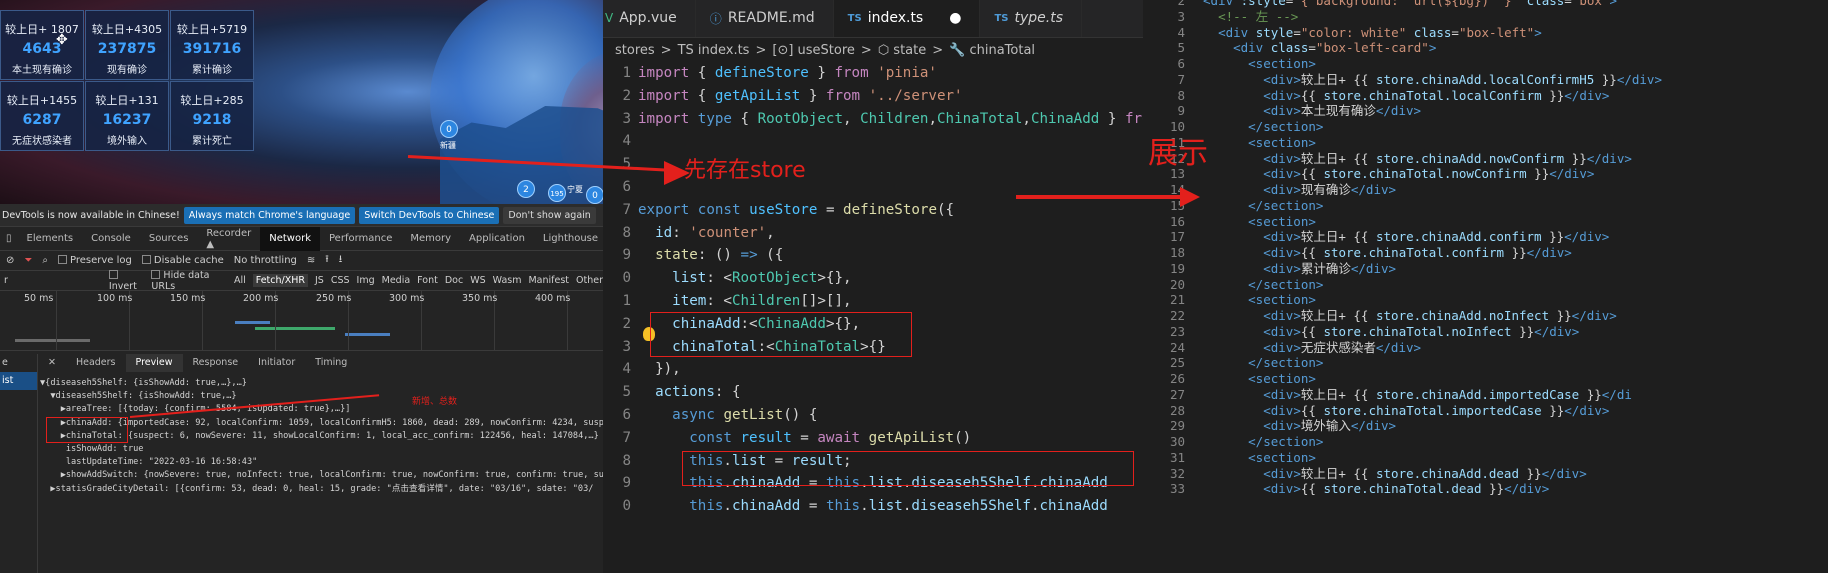 Image resolution: width=1828 pixels, height=573 pixels. What do you see at coordinates (1312, 111) in the screenshot?
I see `code-line: <div>本土现有确诊</div>` at bounding box center [1312, 111].